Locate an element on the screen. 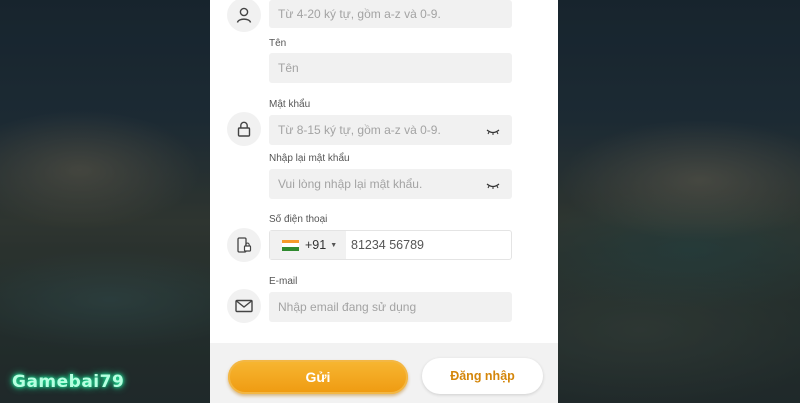 This screenshot has height=403, width=800. email-input: Nhập email đang sử dụng is located at coordinates (390, 307).